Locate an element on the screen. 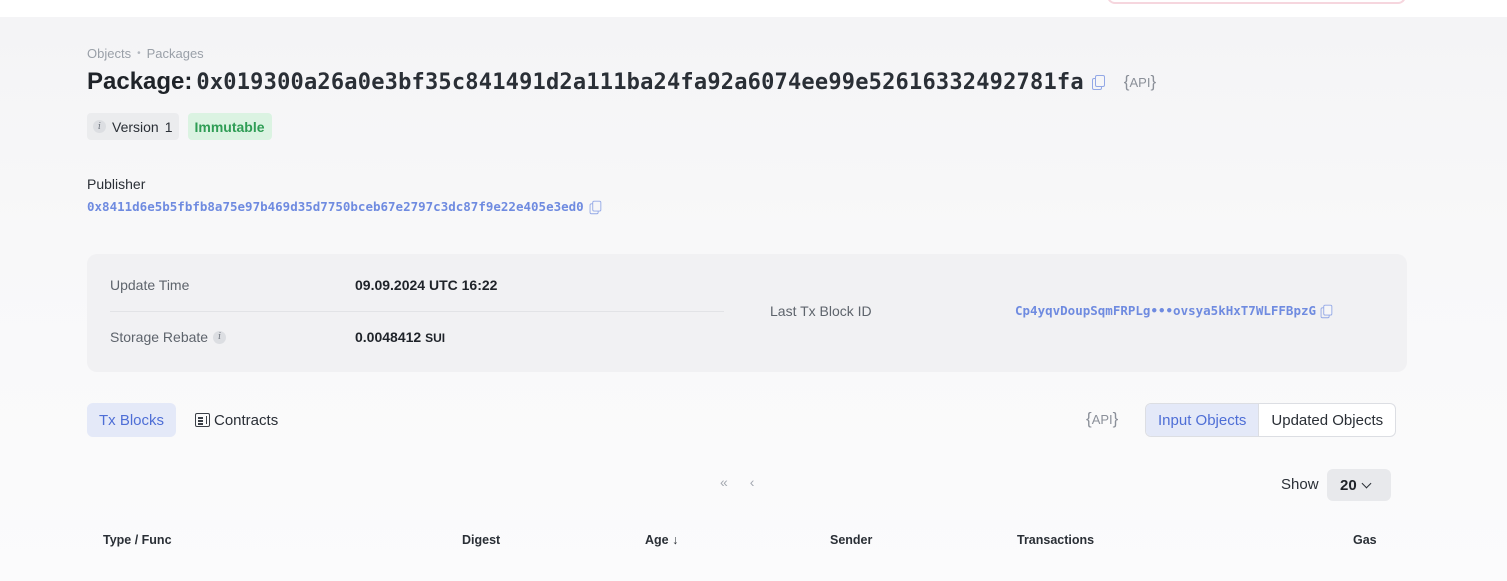 The height and width of the screenshot is (581, 1507). storage-rebate-label-group: Storage Rebate i is located at coordinates (168, 337).